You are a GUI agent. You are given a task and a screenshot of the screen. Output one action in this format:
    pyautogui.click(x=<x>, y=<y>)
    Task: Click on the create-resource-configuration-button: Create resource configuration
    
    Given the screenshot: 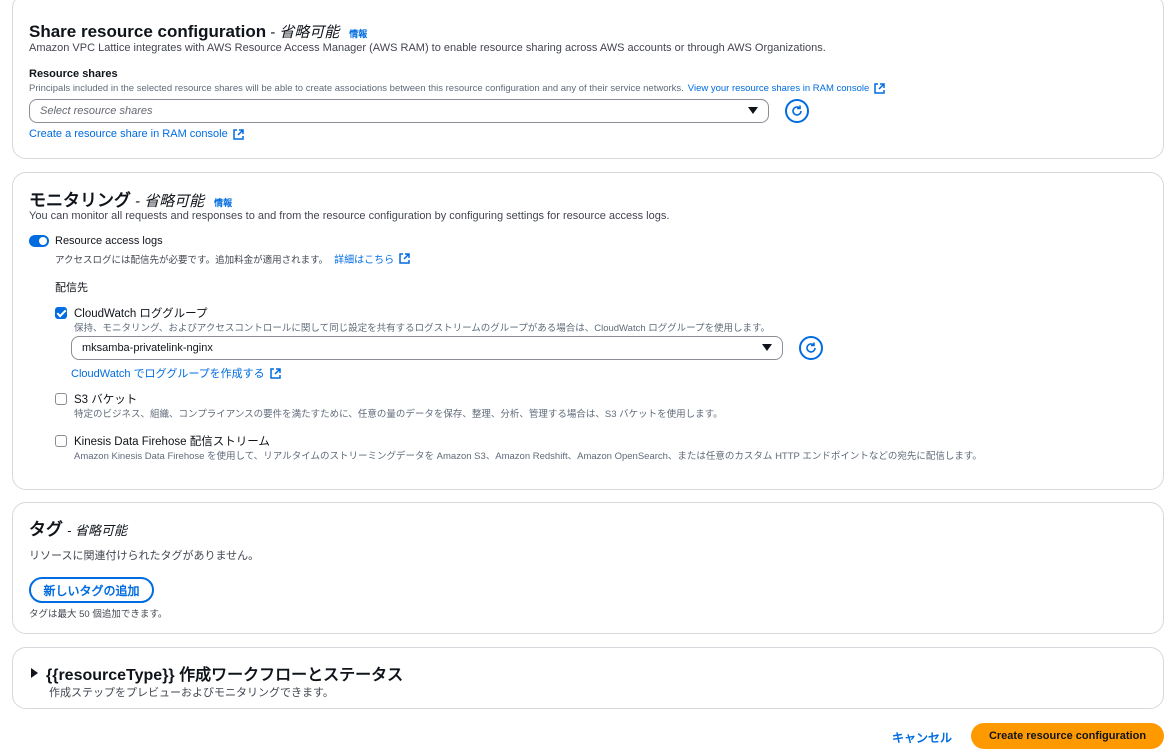 What is the action you would take?
    pyautogui.click(x=1067, y=736)
    